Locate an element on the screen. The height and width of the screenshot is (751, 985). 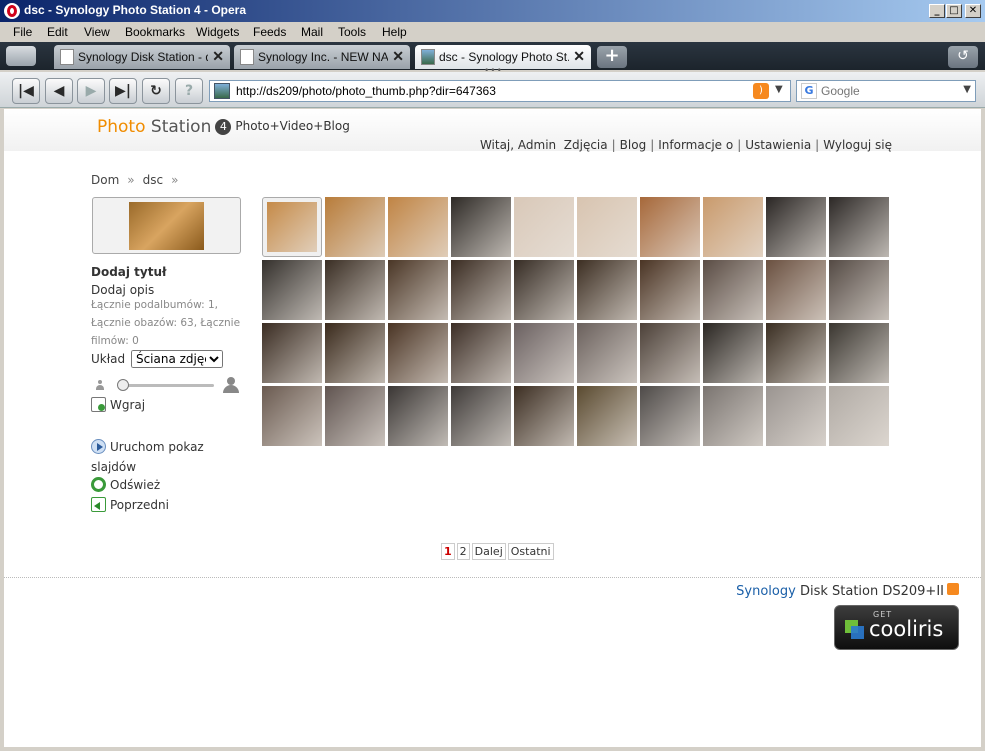
last-page-link: Ostatni is located at coordinates (530, 551).